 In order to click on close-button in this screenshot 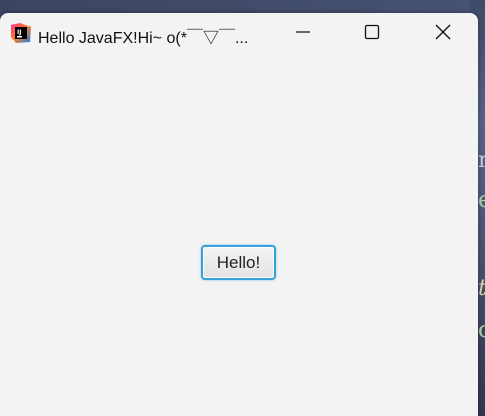, I will do `click(443, 34)`.